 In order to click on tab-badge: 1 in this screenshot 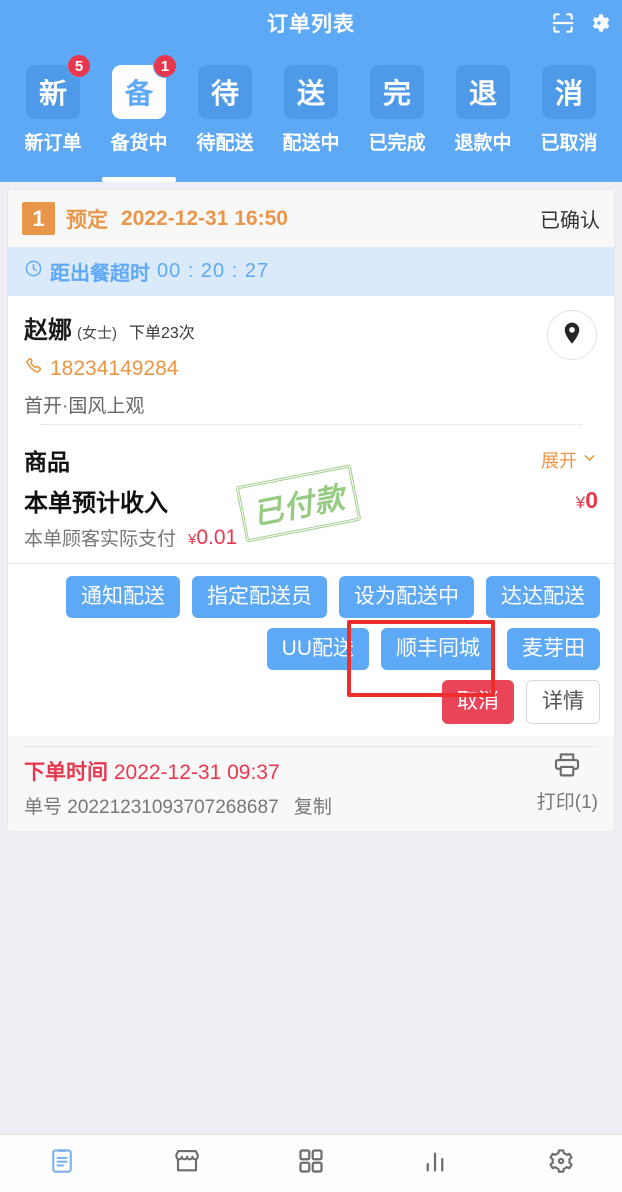, I will do `click(165, 66)`.